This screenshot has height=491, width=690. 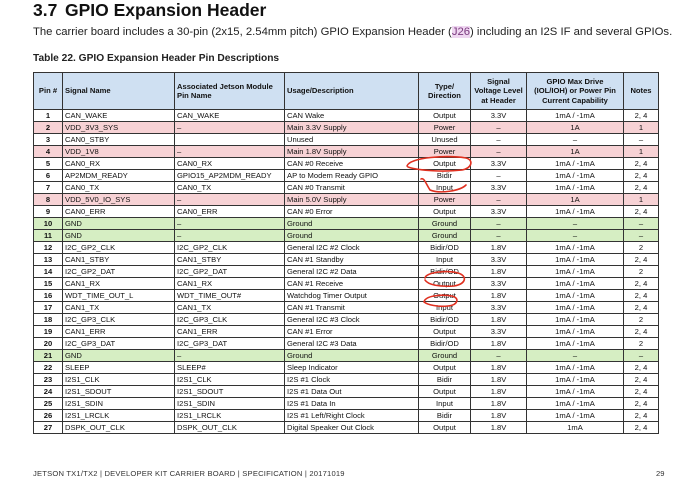 What do you see at coordinates (229, 271) in the screenshot?
I see `cell-module-pin: I2C_GP2_DAT` at bounding box center [229, 271].